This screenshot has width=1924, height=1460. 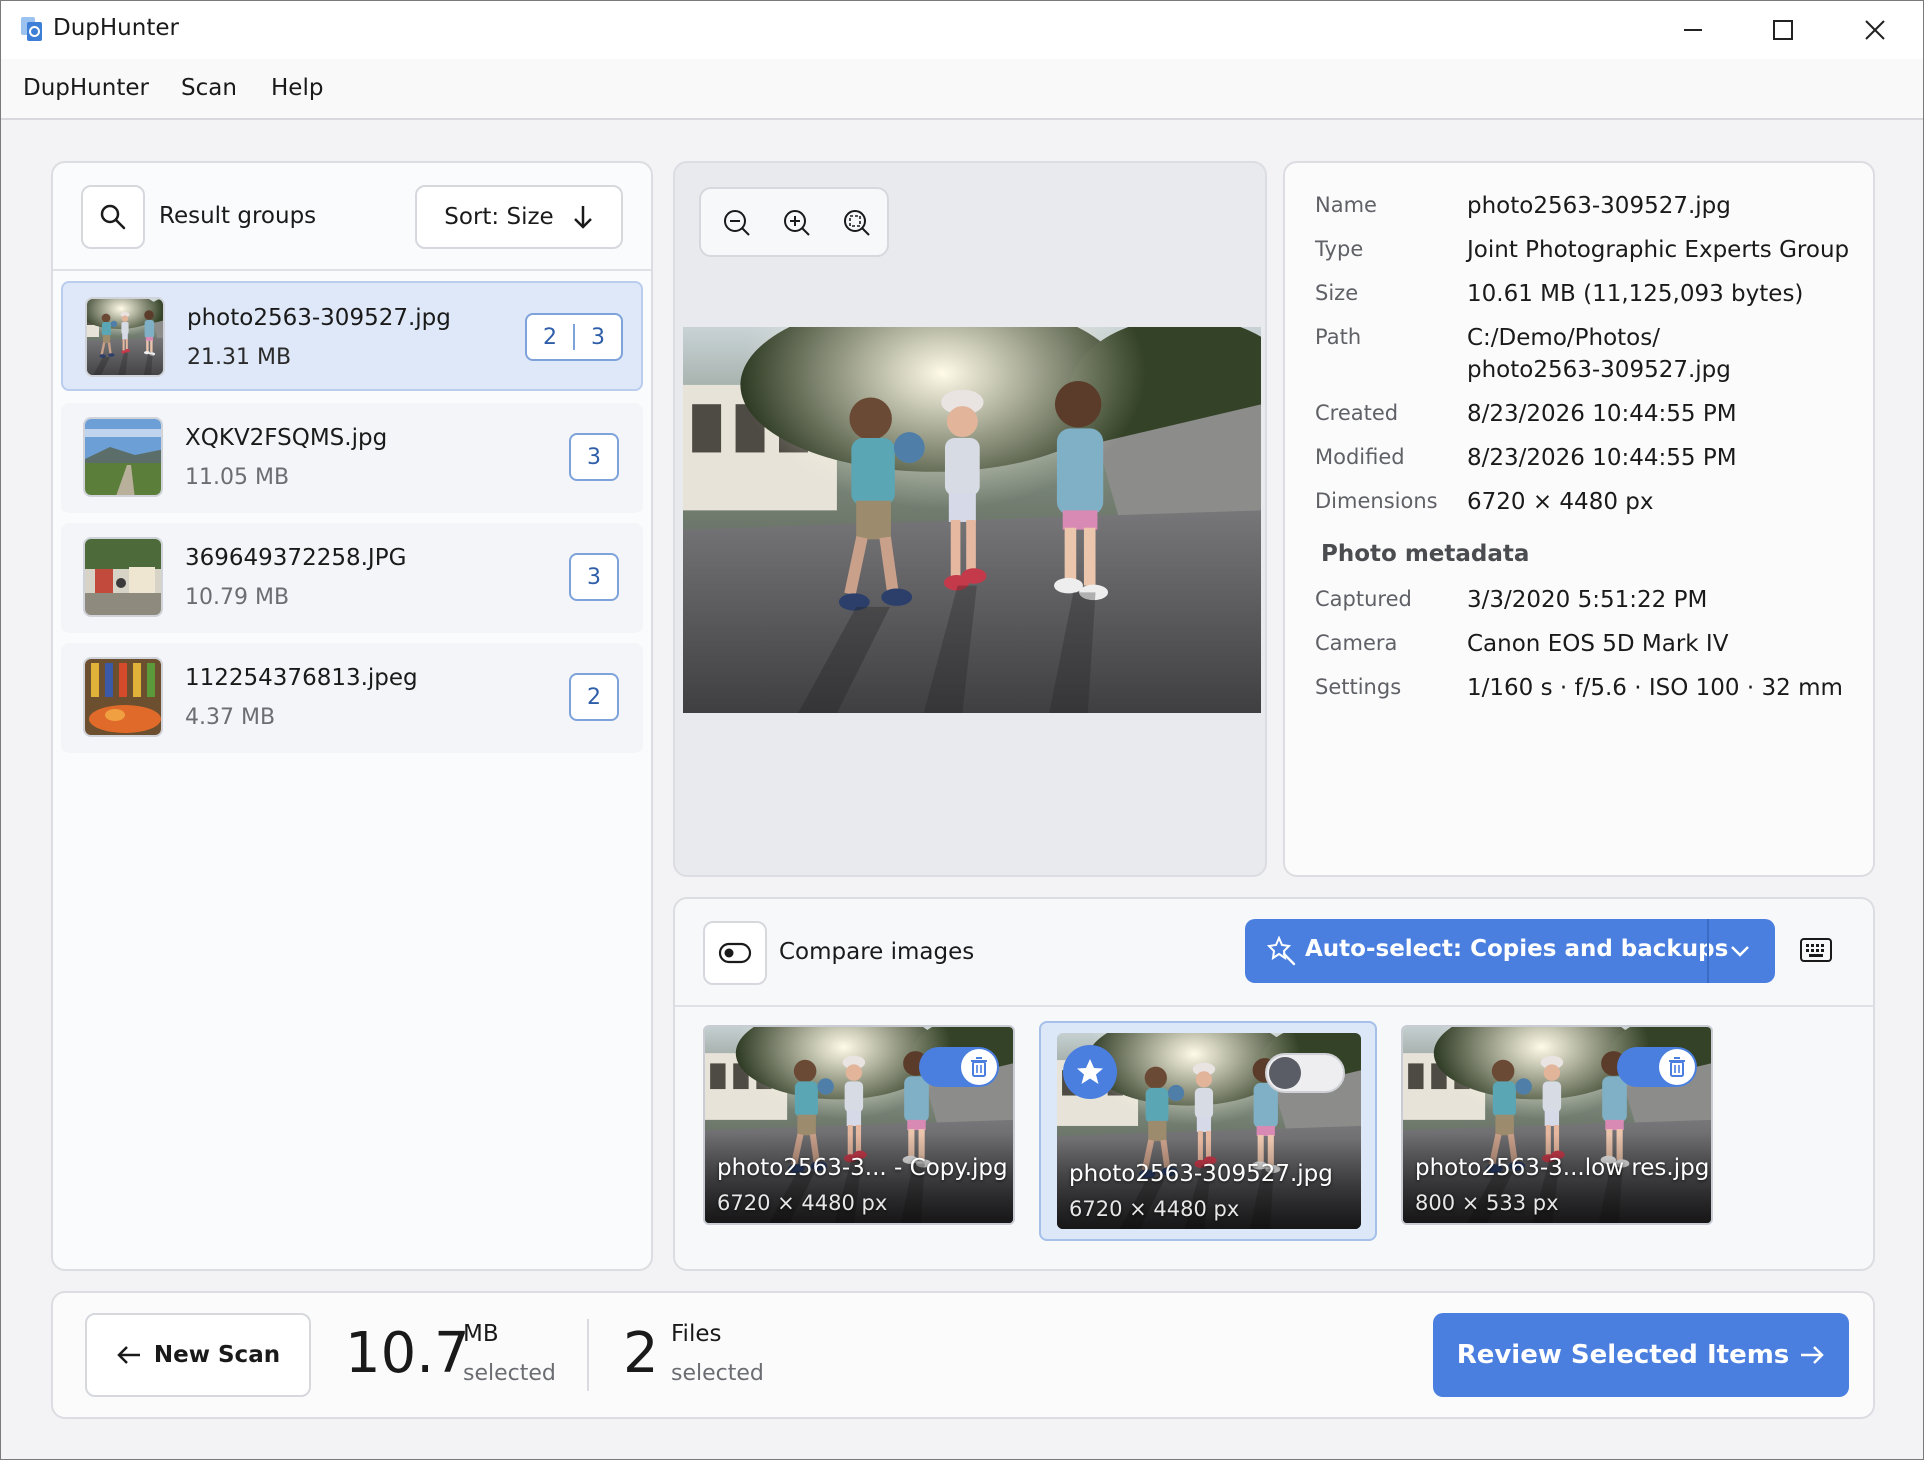 What do you see at coordinates (509, 1373) in the screenshot?
I see `selected-size-caption: selected` at bounding box center [509, 1373].